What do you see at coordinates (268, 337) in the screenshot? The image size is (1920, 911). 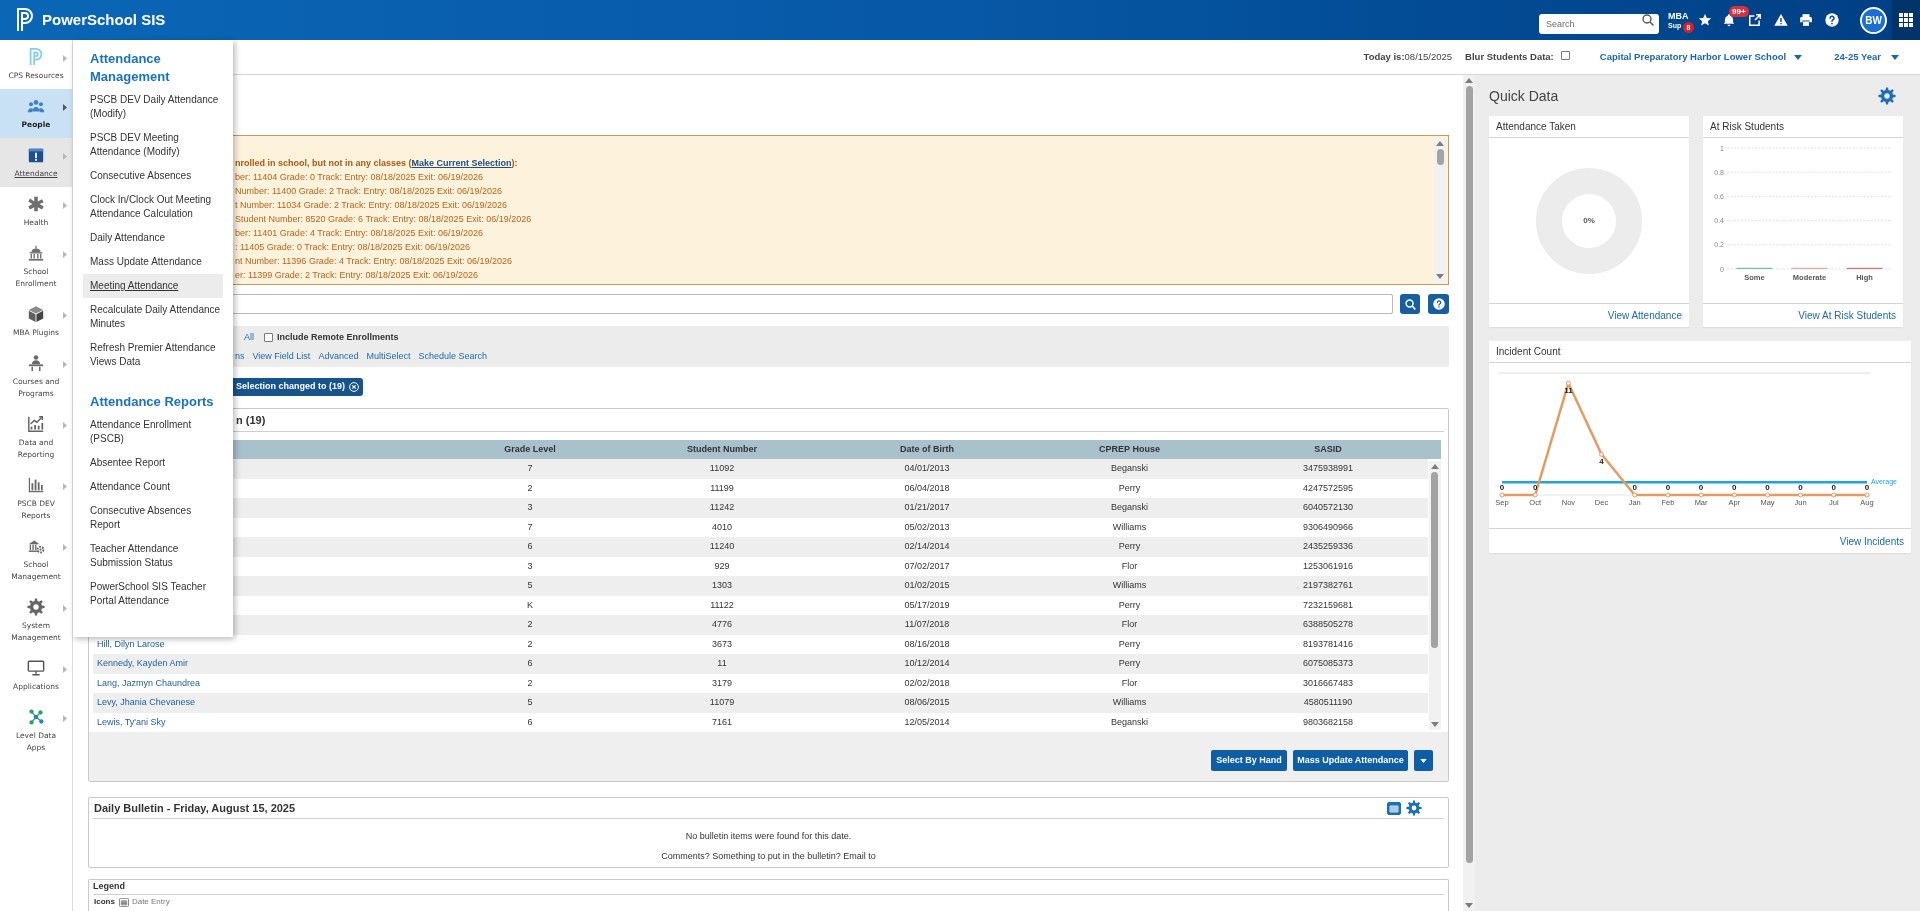 I see `remote-checkbox` at bounding box center [268, 337].